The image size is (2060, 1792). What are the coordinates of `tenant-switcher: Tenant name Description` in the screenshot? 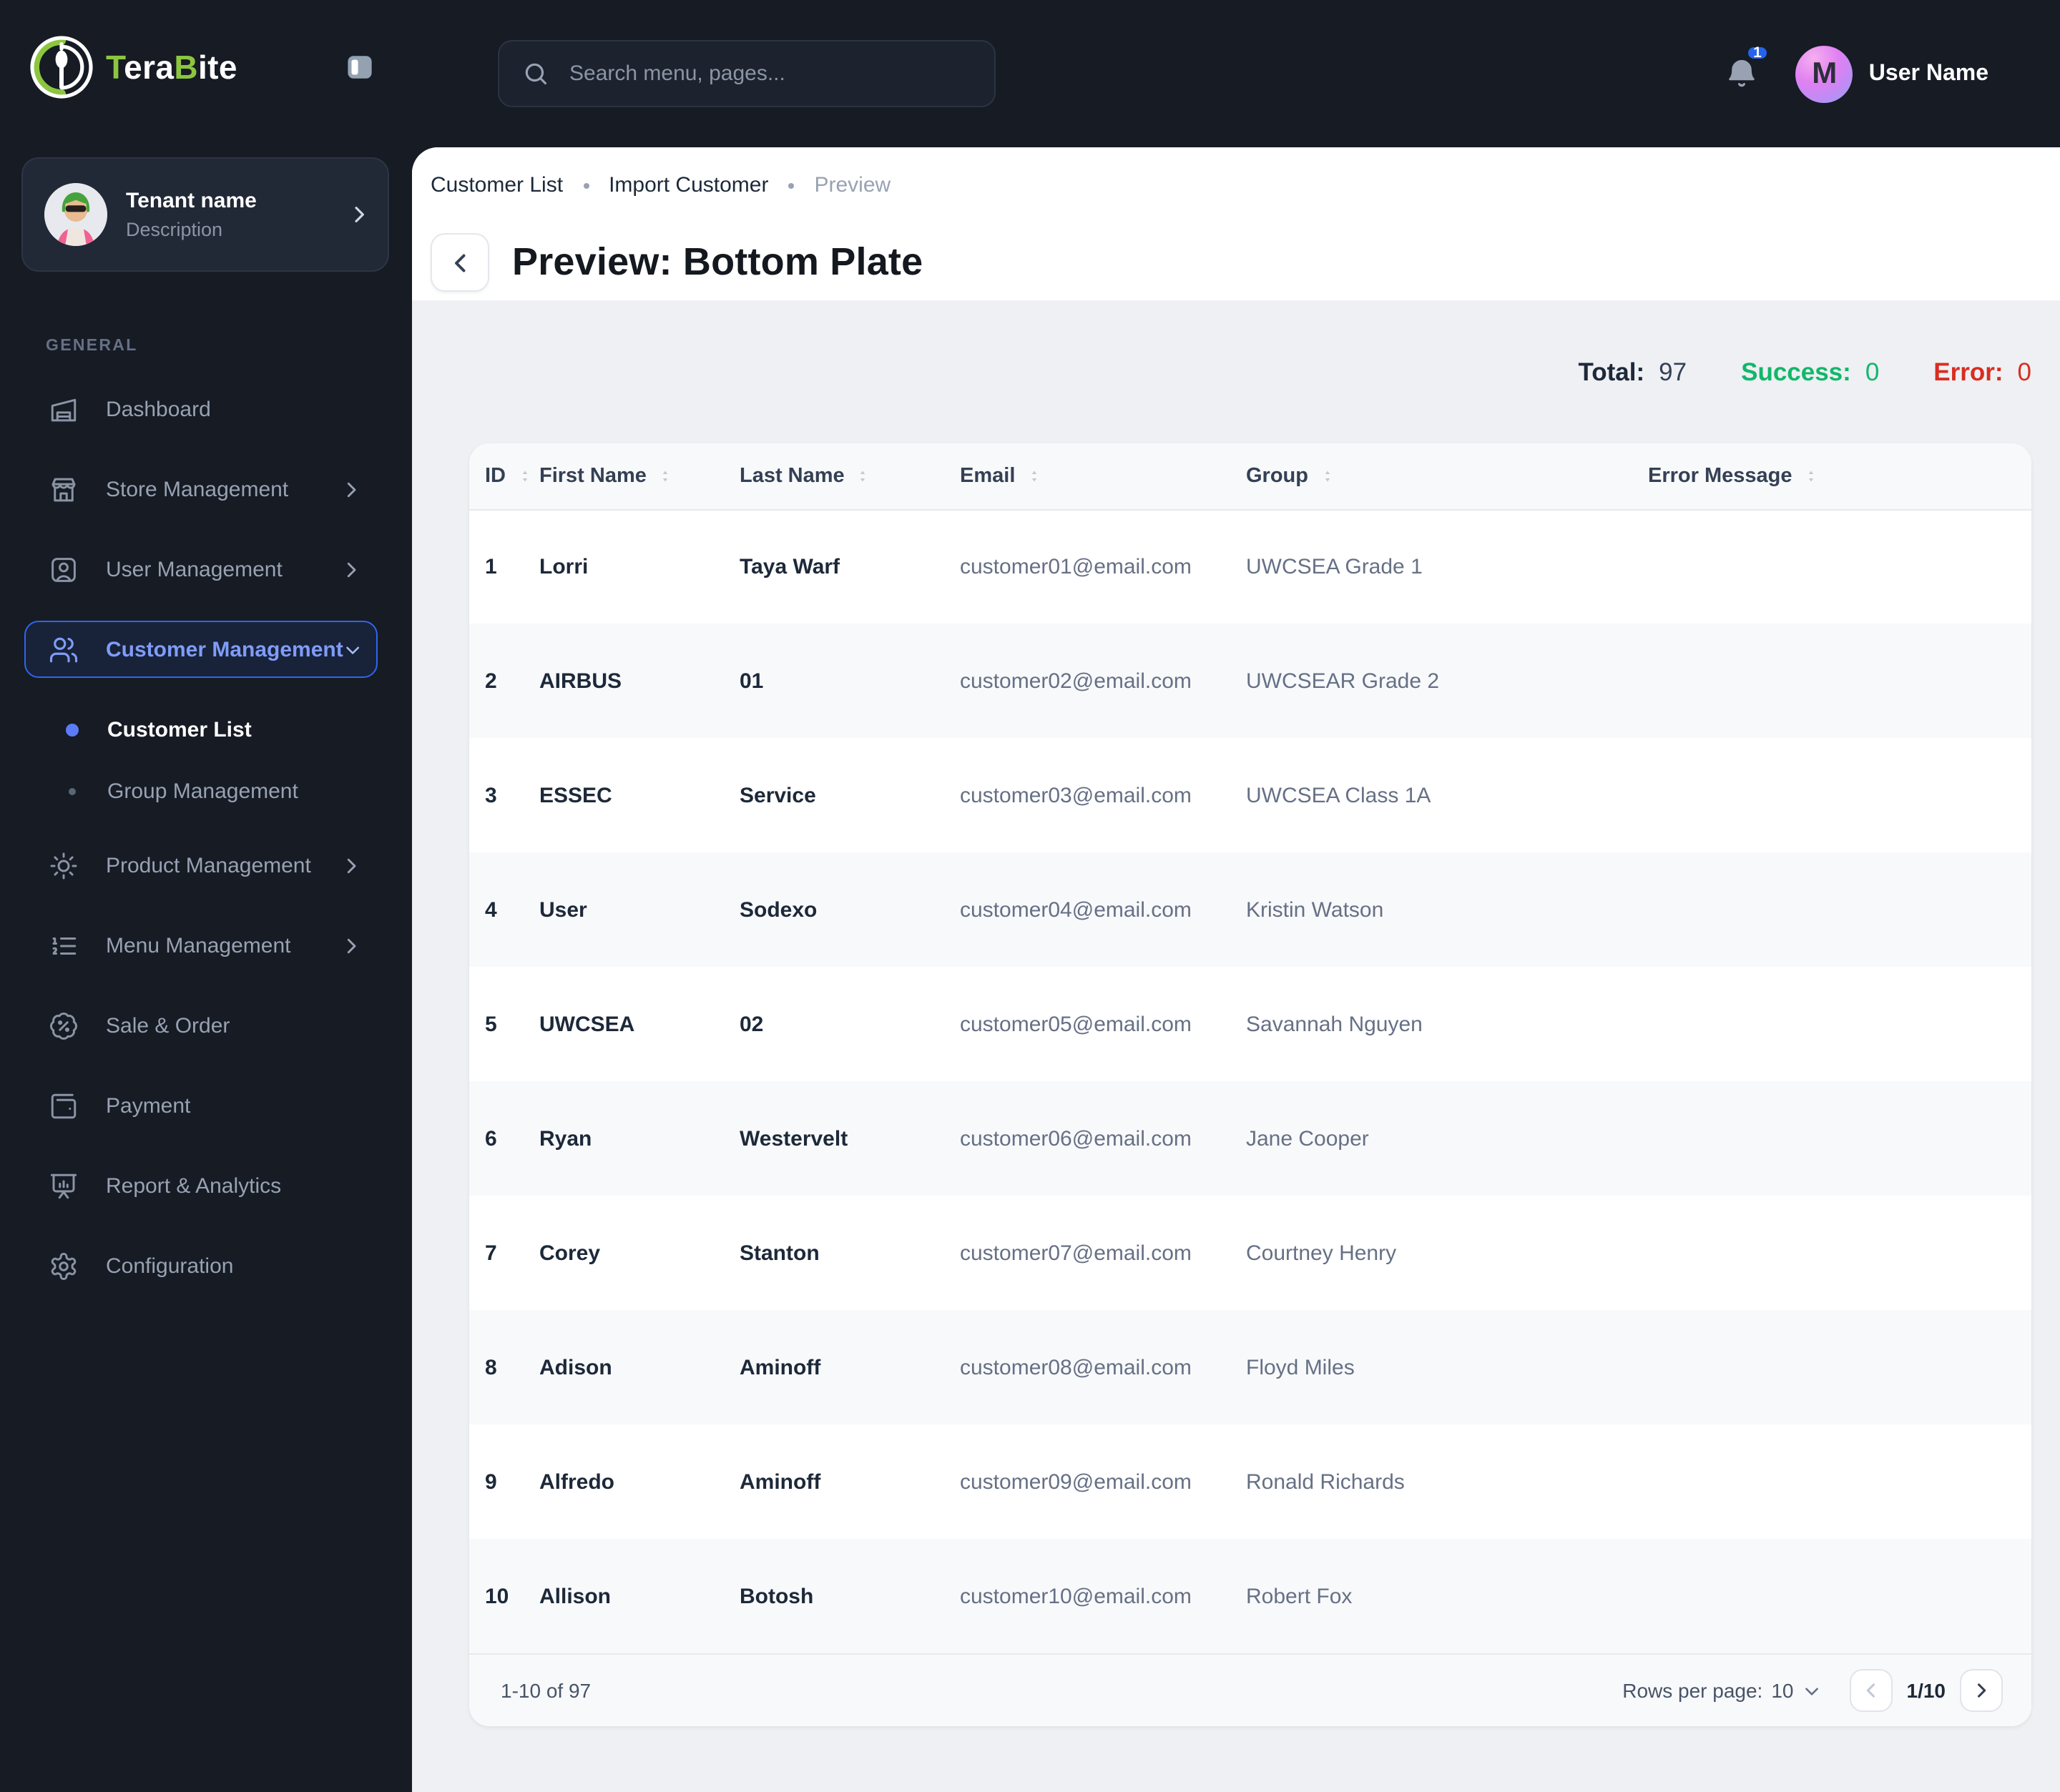 It's located at (205, 214).